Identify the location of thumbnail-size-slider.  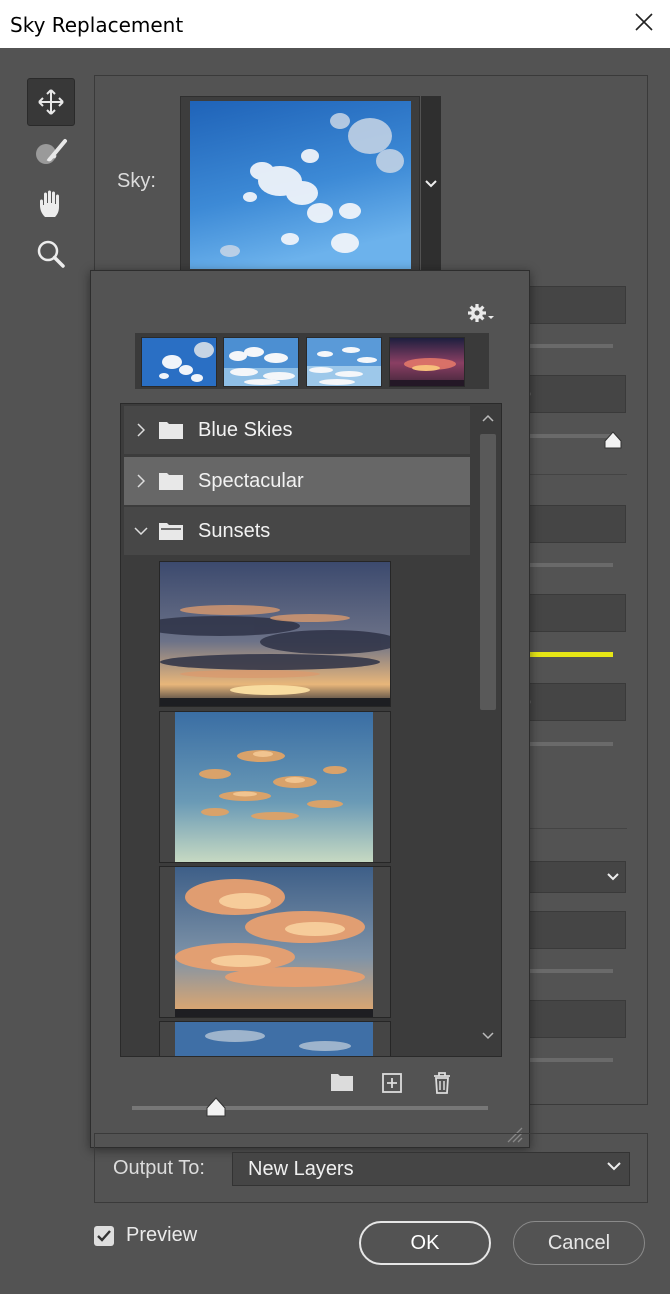
(310, 1108).